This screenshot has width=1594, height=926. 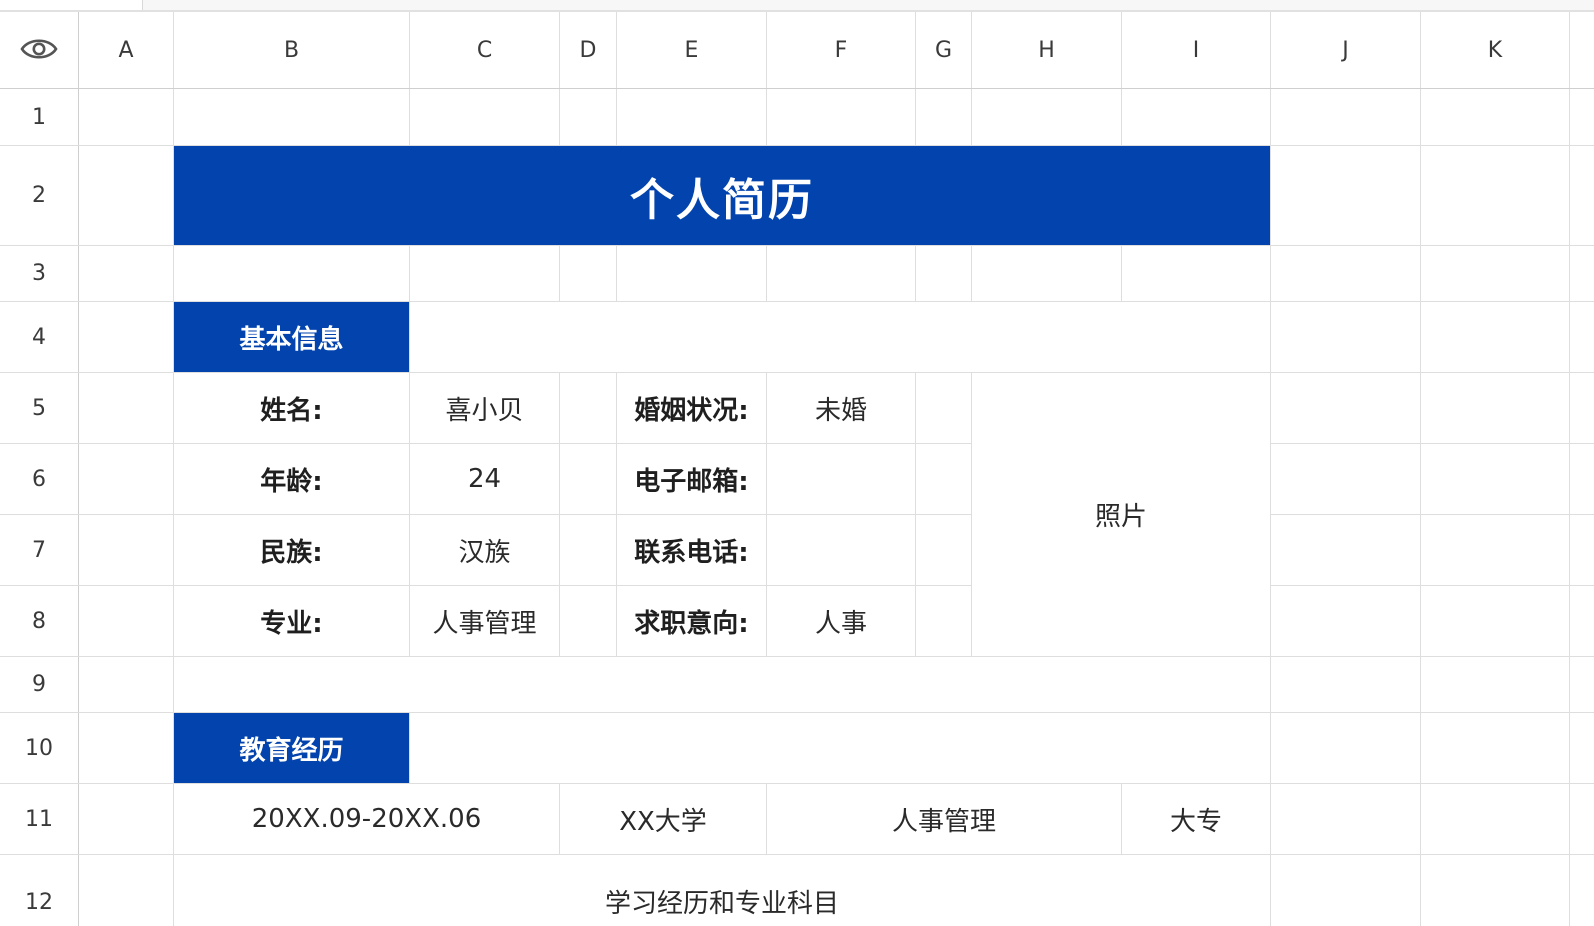 What do you see at coordinates (841, 408) in the screenshot?
I see `marital-status-value: 未婚` at bounding box center [841, 408].